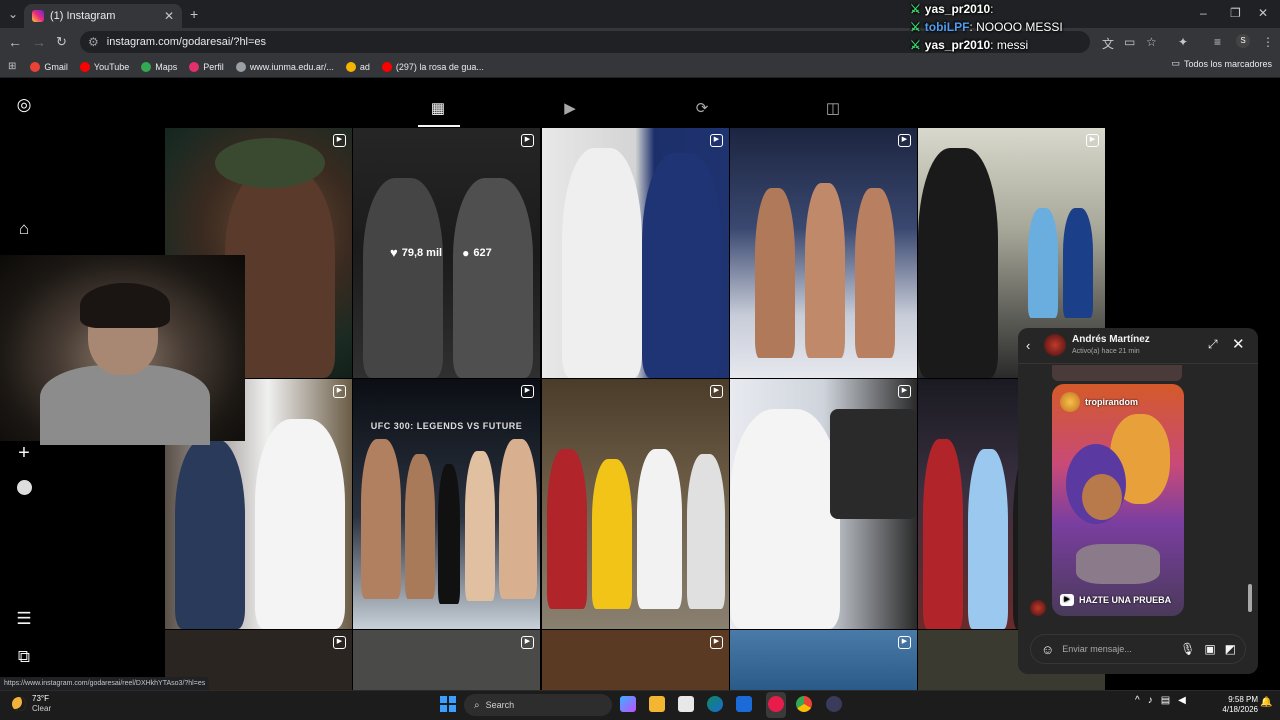  I want to click on posts-grid-icon: ▦, so click(438, 109).